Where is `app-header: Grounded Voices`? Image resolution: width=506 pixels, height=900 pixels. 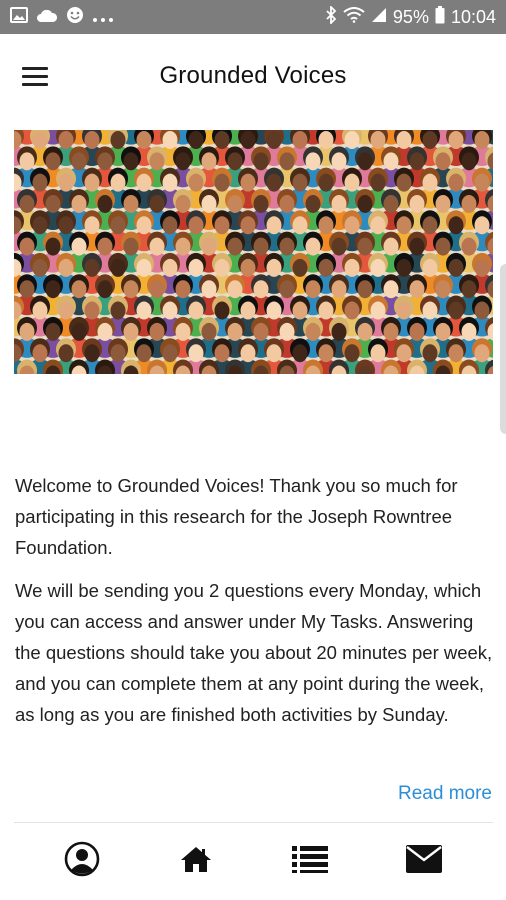 app-header: Grounded Voices is located at coordinates (253, 76).